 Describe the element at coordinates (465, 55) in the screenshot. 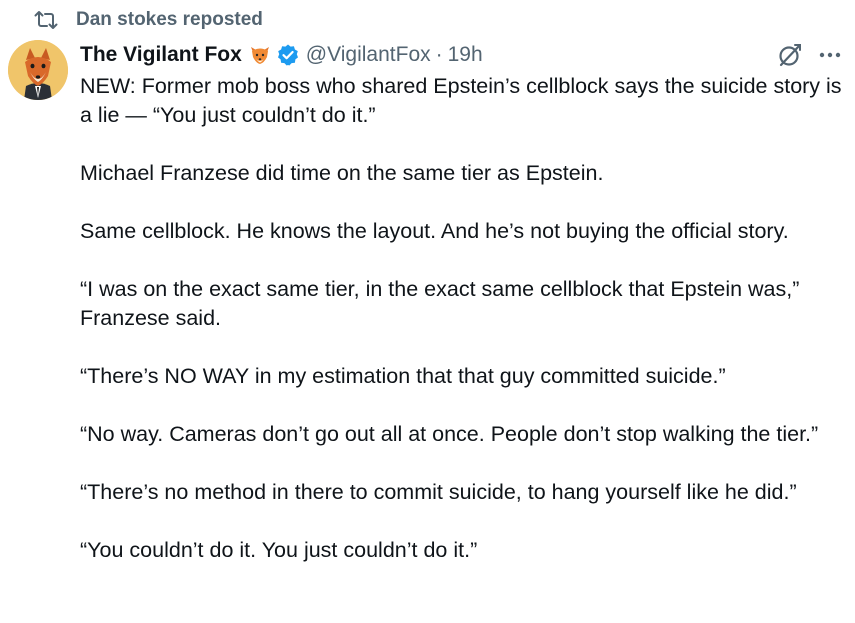

I see `post-time: 19h` at that location.